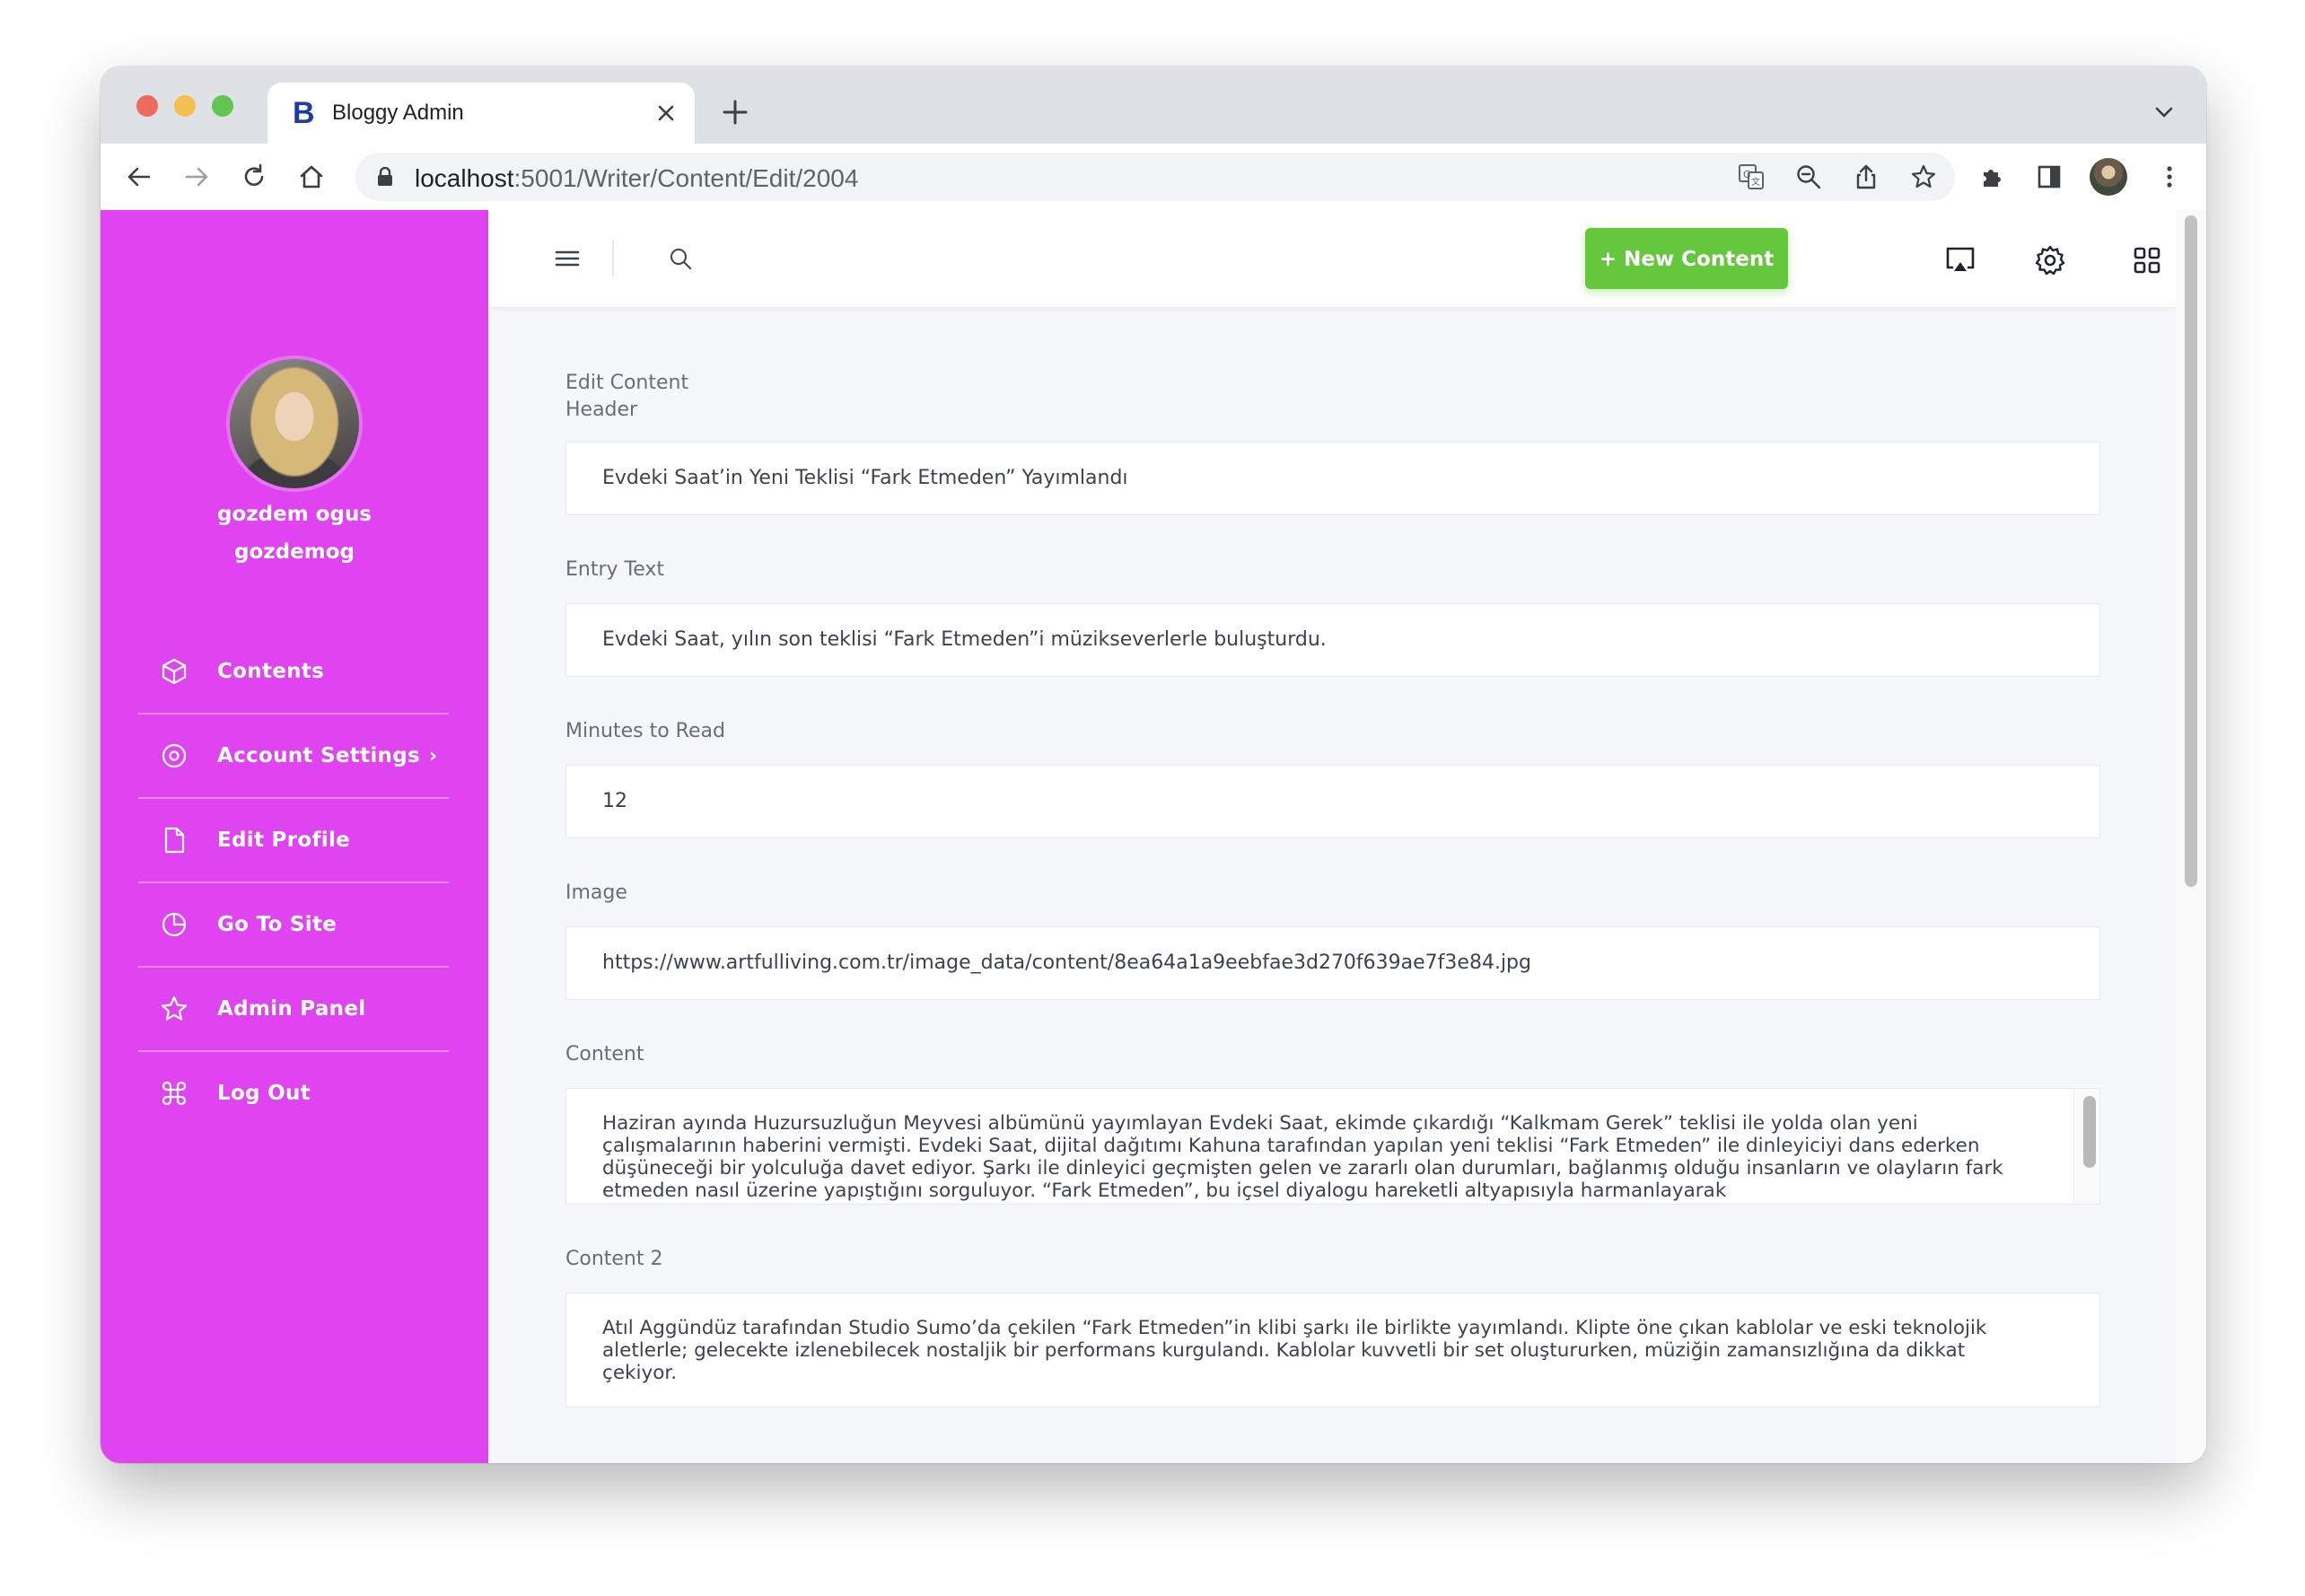  What do you see at coordinates (1332, 258) in the screenshot?
I see `top-bar: + New Content` at bounding box center [1332, 258].